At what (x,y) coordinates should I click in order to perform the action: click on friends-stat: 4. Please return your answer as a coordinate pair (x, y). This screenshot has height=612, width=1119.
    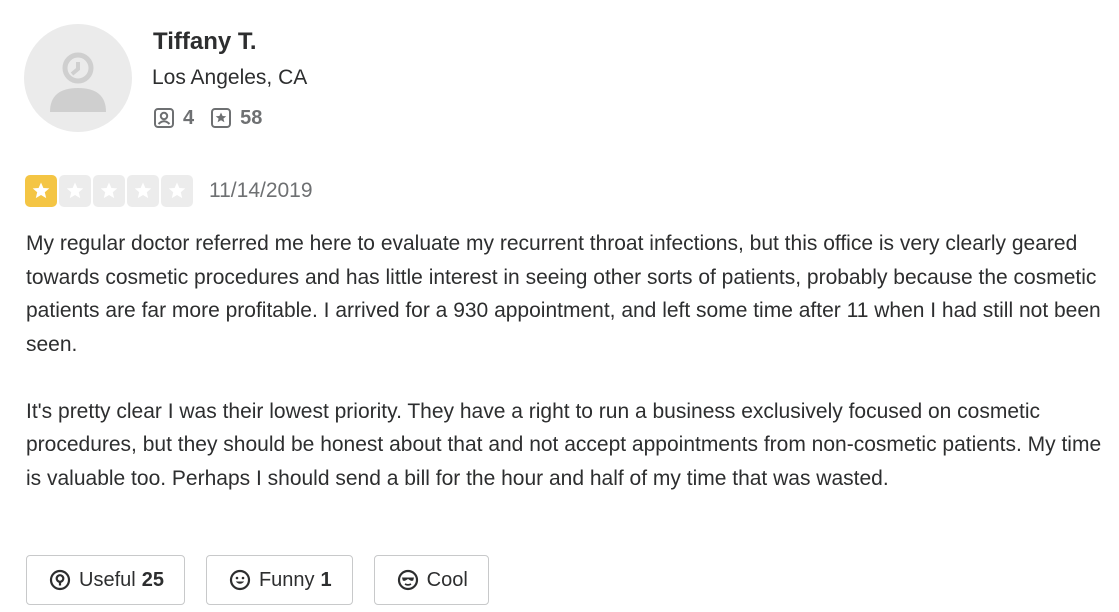
    Looking at the image, I should click on (173, 118).